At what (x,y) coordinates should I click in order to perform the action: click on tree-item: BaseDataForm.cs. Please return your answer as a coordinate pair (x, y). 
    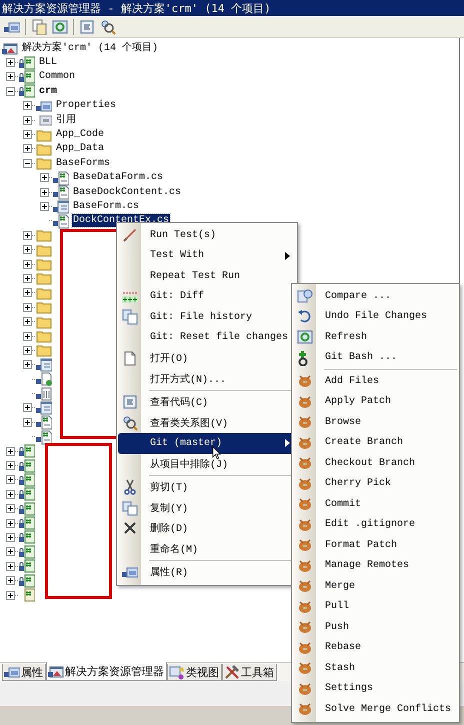
    Looking at the image, I should click on (118, 177).